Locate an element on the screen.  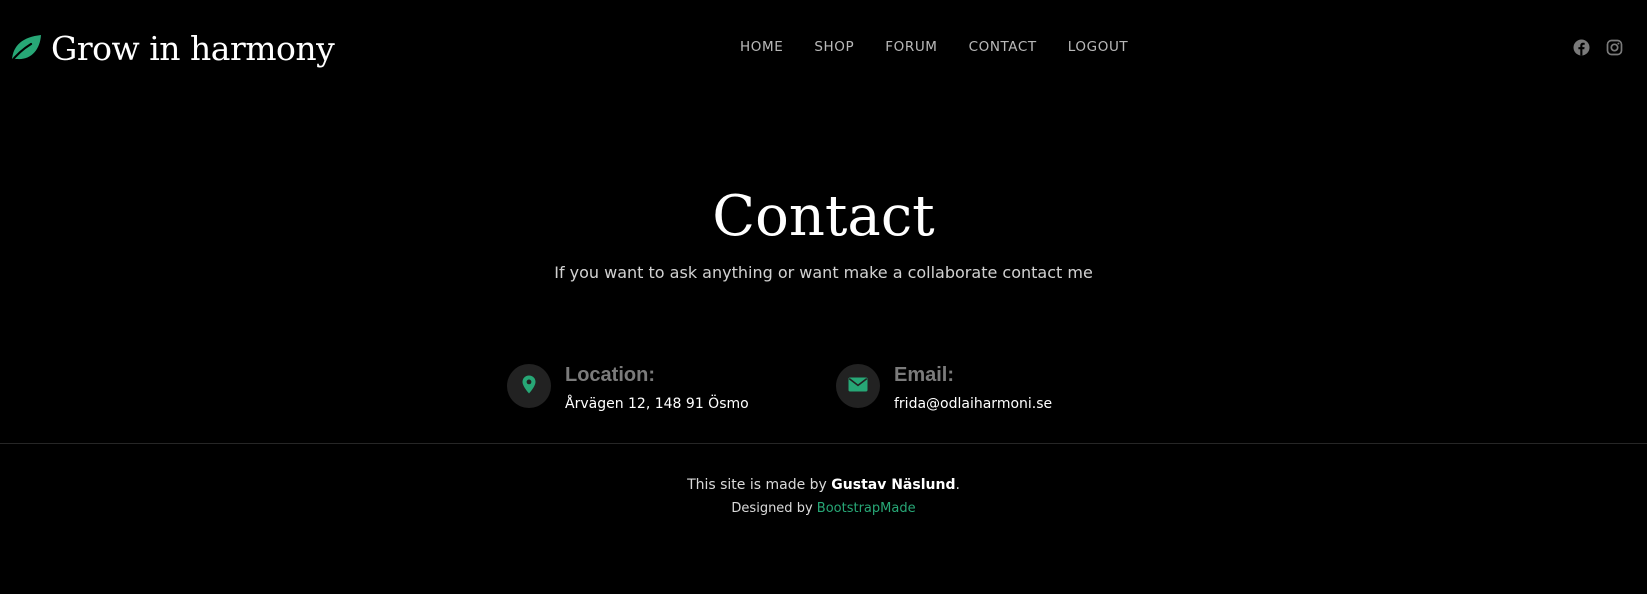
designed-by-line: Designed by BootstrapMade is located at coordinates (823, 509).